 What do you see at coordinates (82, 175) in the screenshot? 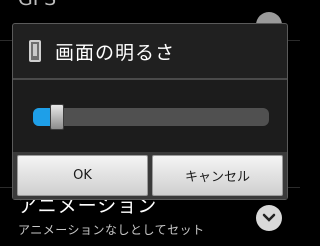
I see `ok-button: OK` at bounding box center [82, 175].